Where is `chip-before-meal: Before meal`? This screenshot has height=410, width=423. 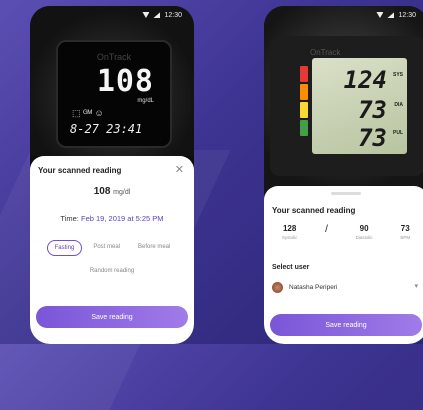 chip-before-meal: Before meal is located at coordinates (154, 248).